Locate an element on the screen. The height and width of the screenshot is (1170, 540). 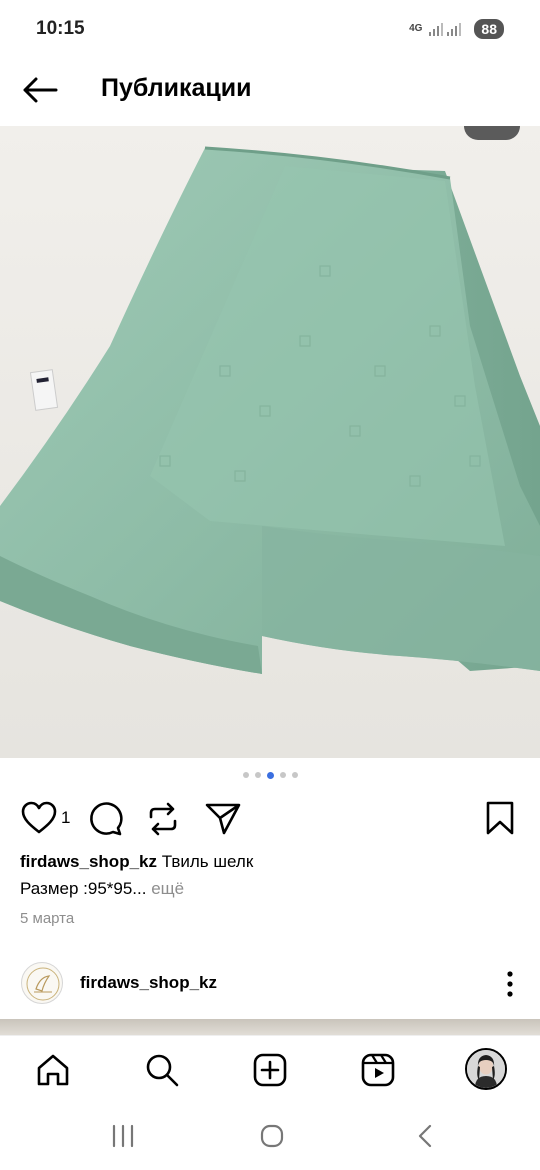
bottom-nav is located at coordinates (270, 1070).